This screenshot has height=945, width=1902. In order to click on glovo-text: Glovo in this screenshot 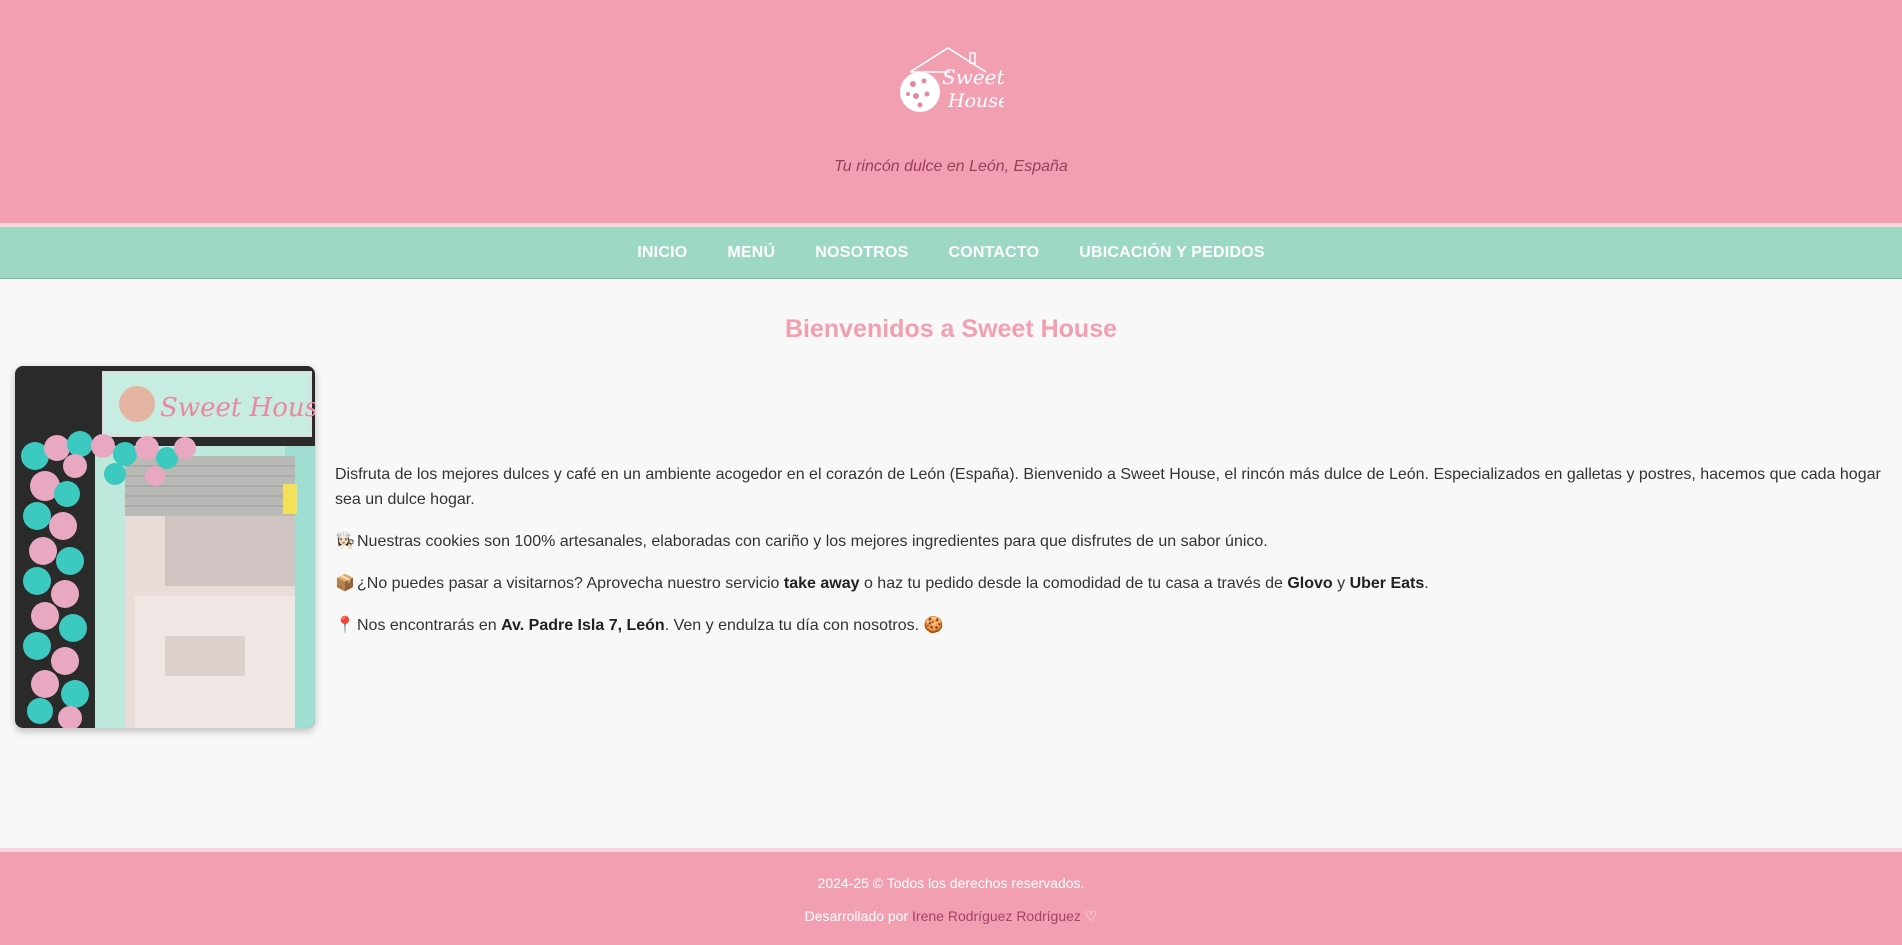, I will do `click(1310, 583)`.